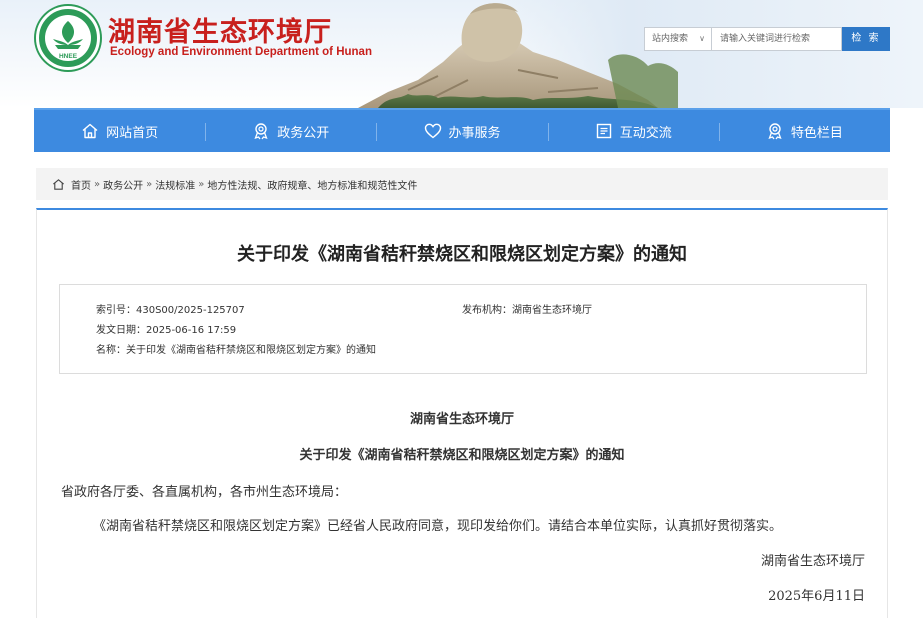  What do you see at coordinates (68, 56) in the screenshot?
I see `logo-text: HNEE` at bounding box center [68, 56].